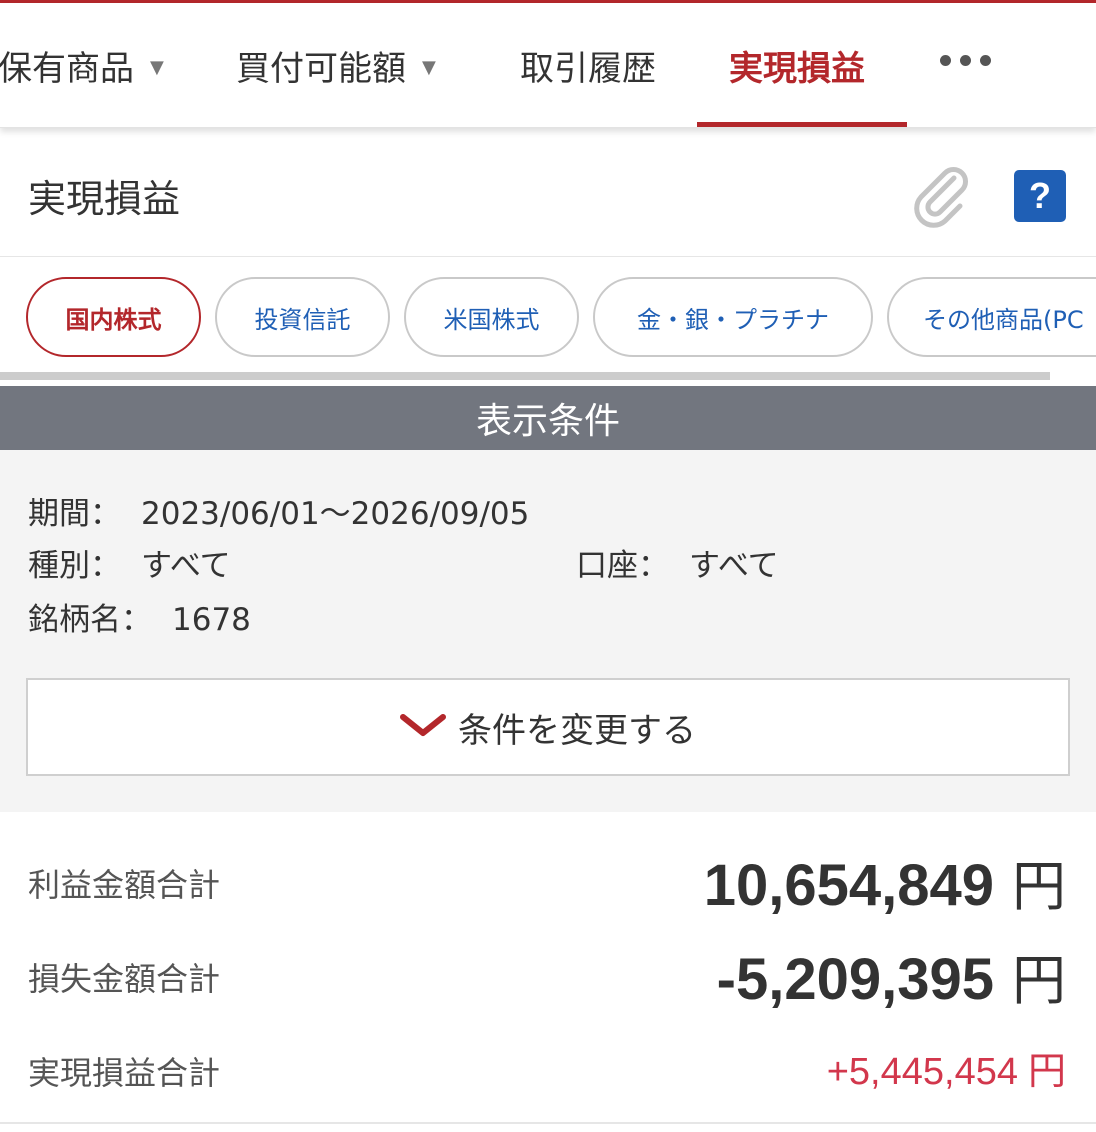 The image size is (1096, 1132). I want to click on tab-realized-pl: 実現損益, so click(797, 65).